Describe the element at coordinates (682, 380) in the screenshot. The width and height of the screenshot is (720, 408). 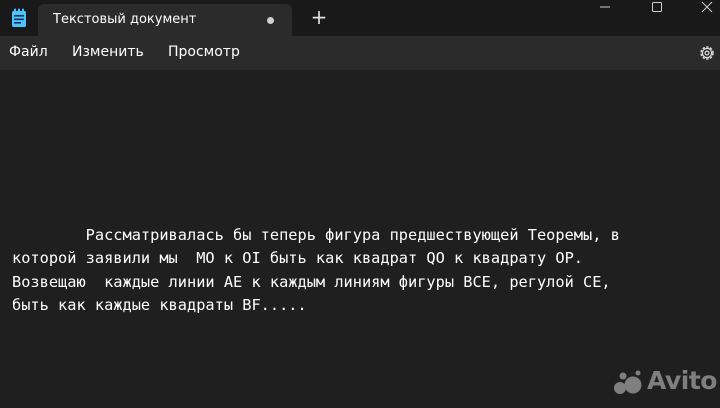
I see `watermark-text: Avito` at that location.